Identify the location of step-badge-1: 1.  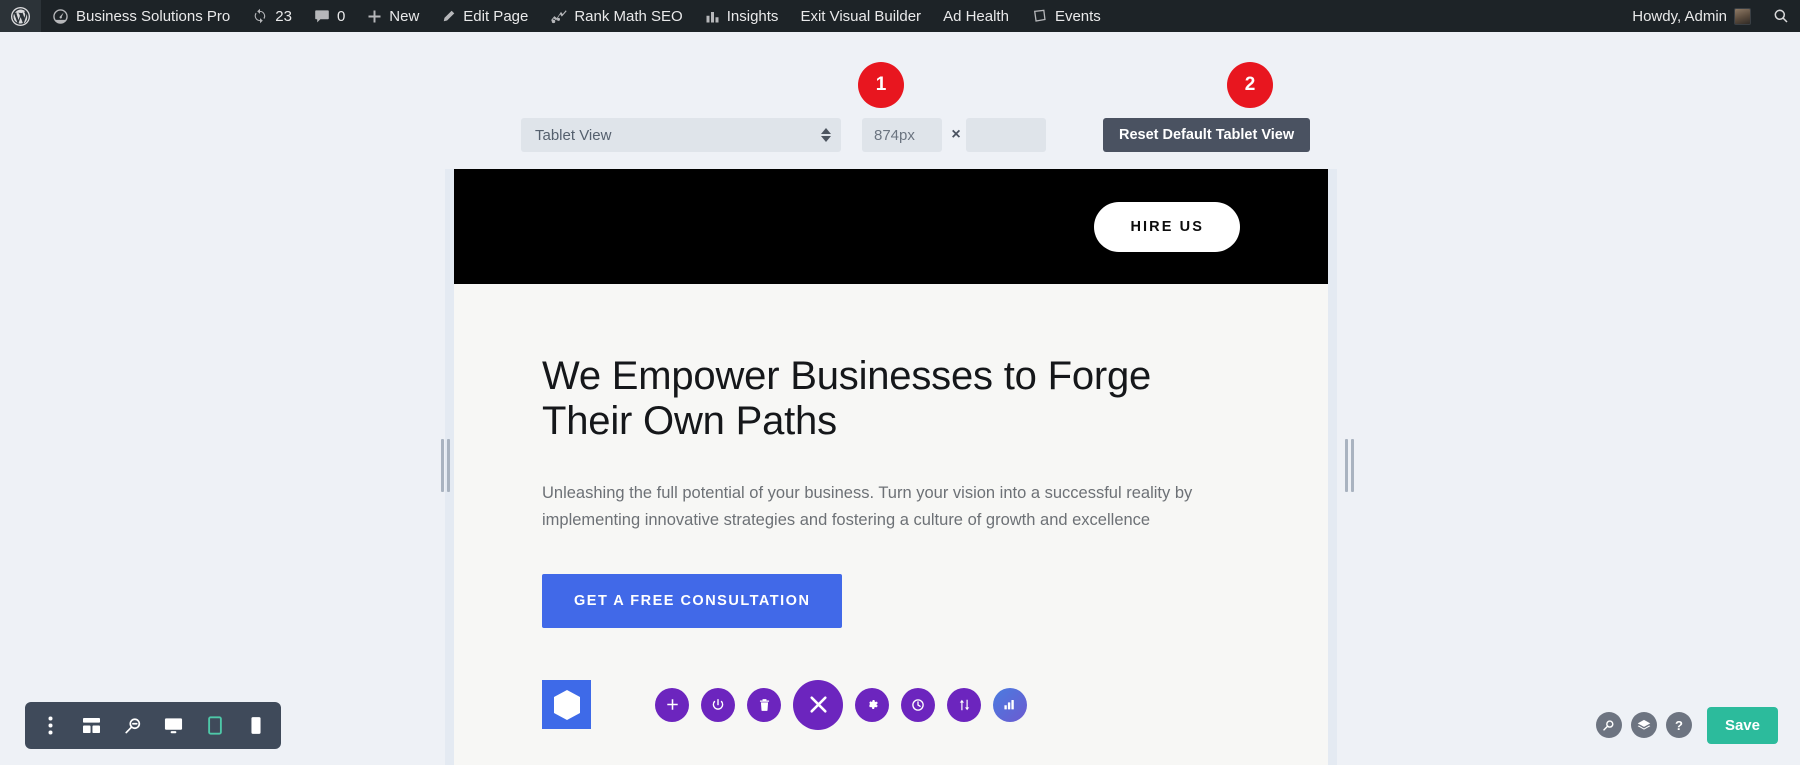
(881, 85).